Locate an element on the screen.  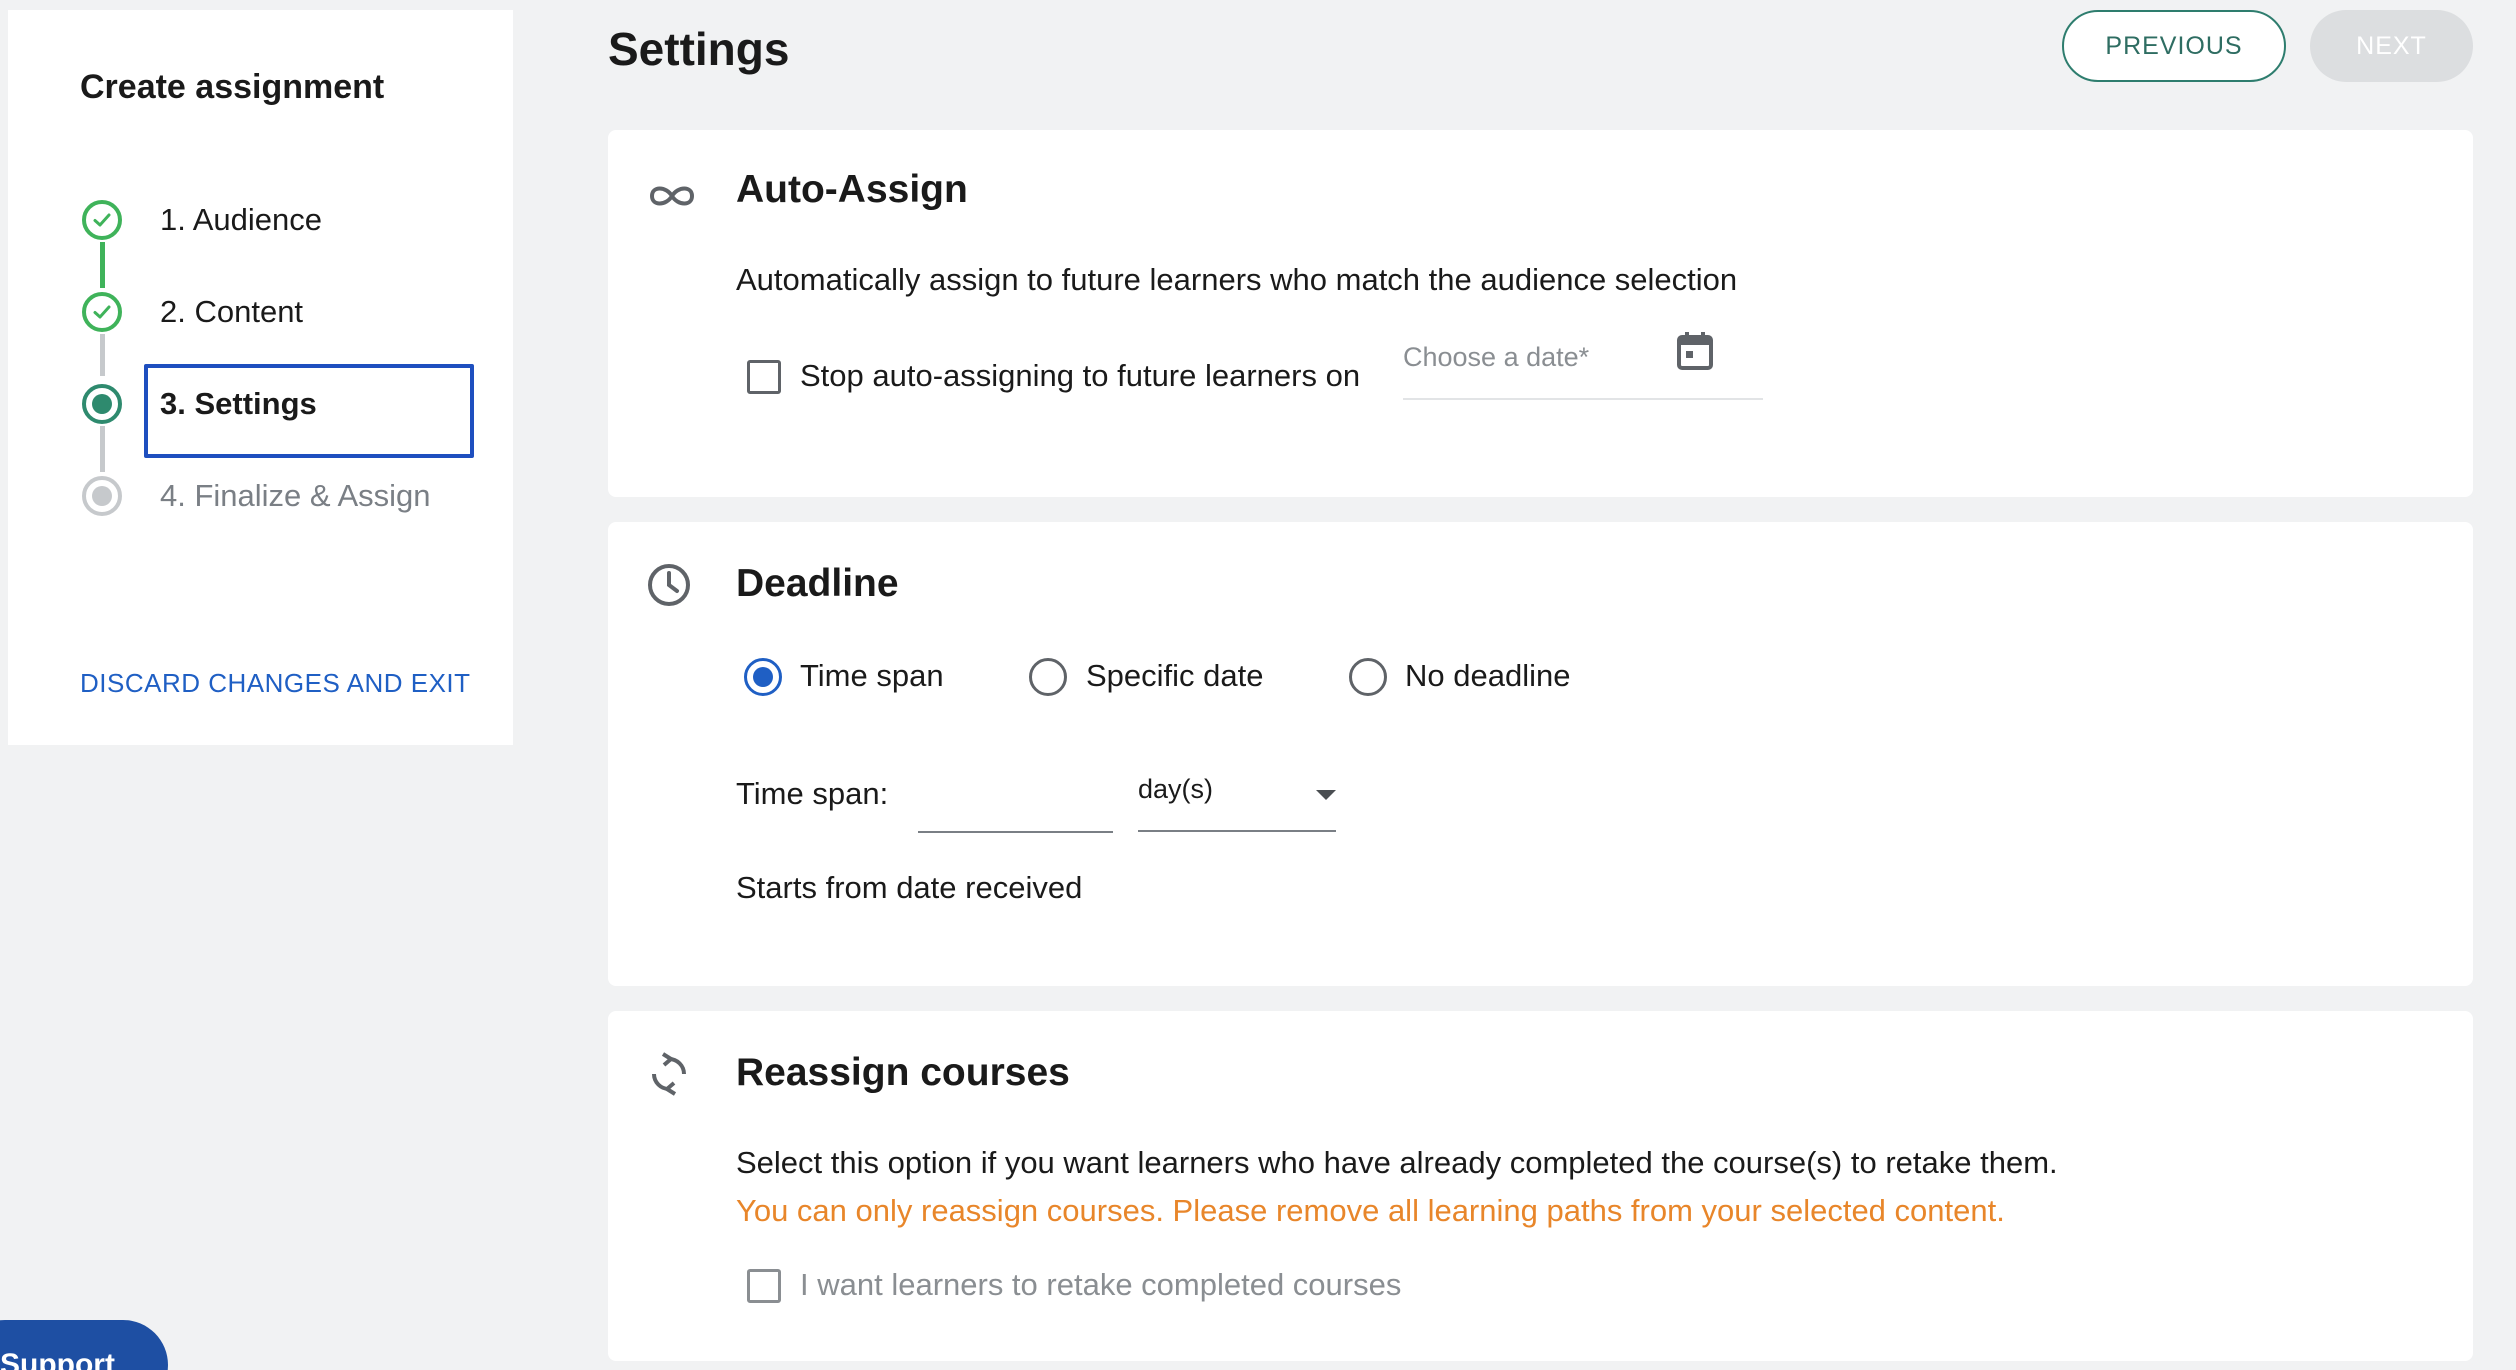
radio-specific-date is located at coordinates (1048, 677).